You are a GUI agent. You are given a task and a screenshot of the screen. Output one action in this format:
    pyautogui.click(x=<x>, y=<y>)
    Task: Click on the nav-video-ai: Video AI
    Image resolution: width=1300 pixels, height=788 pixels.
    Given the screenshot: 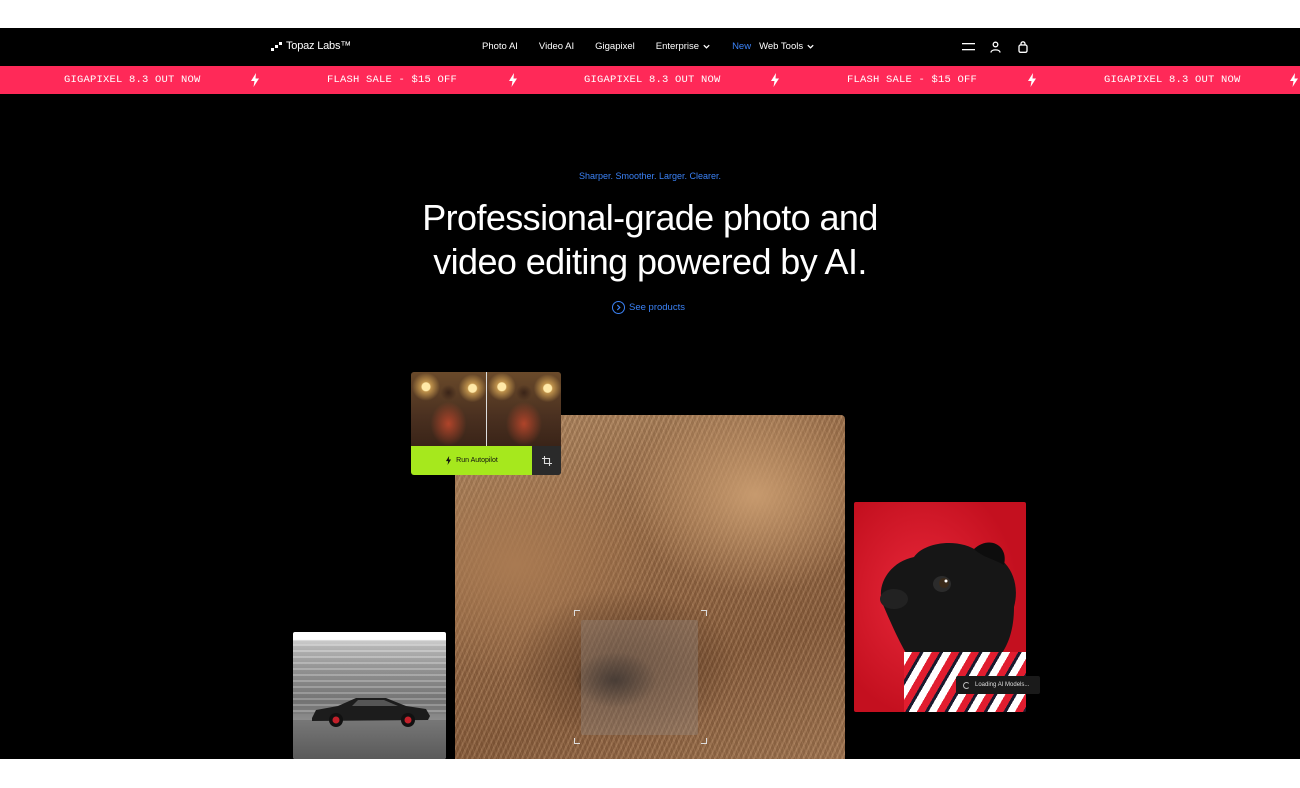 What is the action you would take?
    pyautogui.click(x=556, y=46)
    